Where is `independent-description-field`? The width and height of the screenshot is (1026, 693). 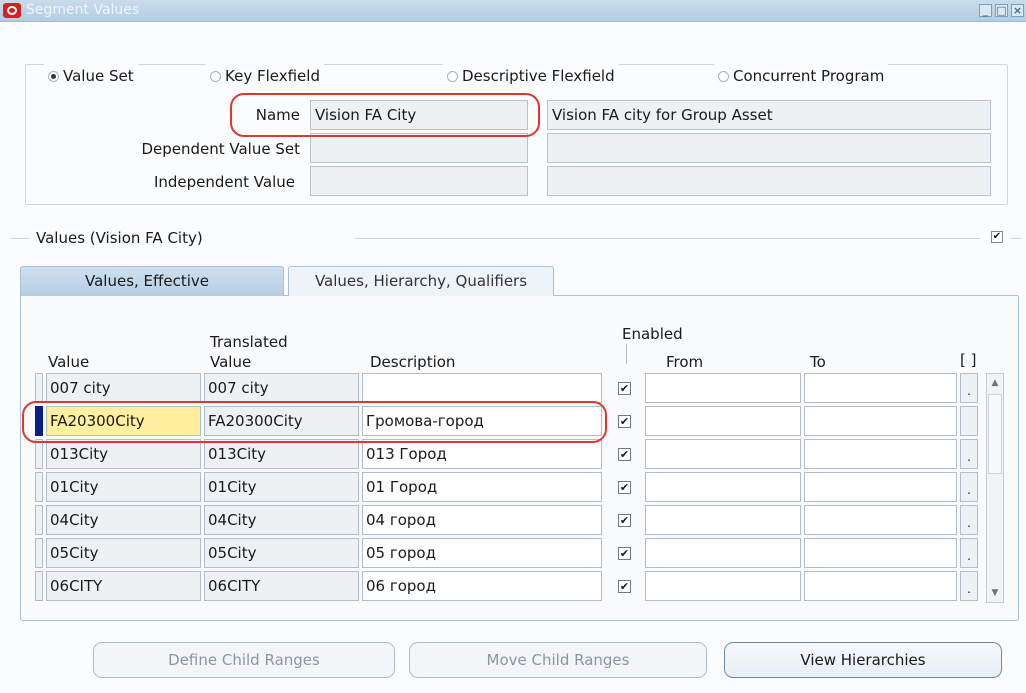 independent-description-field is located at coordinates (769, 181).